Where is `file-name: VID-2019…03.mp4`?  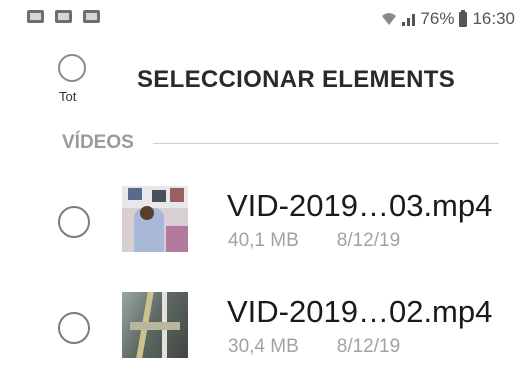
file-name: VID-2019…03.mp4 is located at coordinates (360, 205).